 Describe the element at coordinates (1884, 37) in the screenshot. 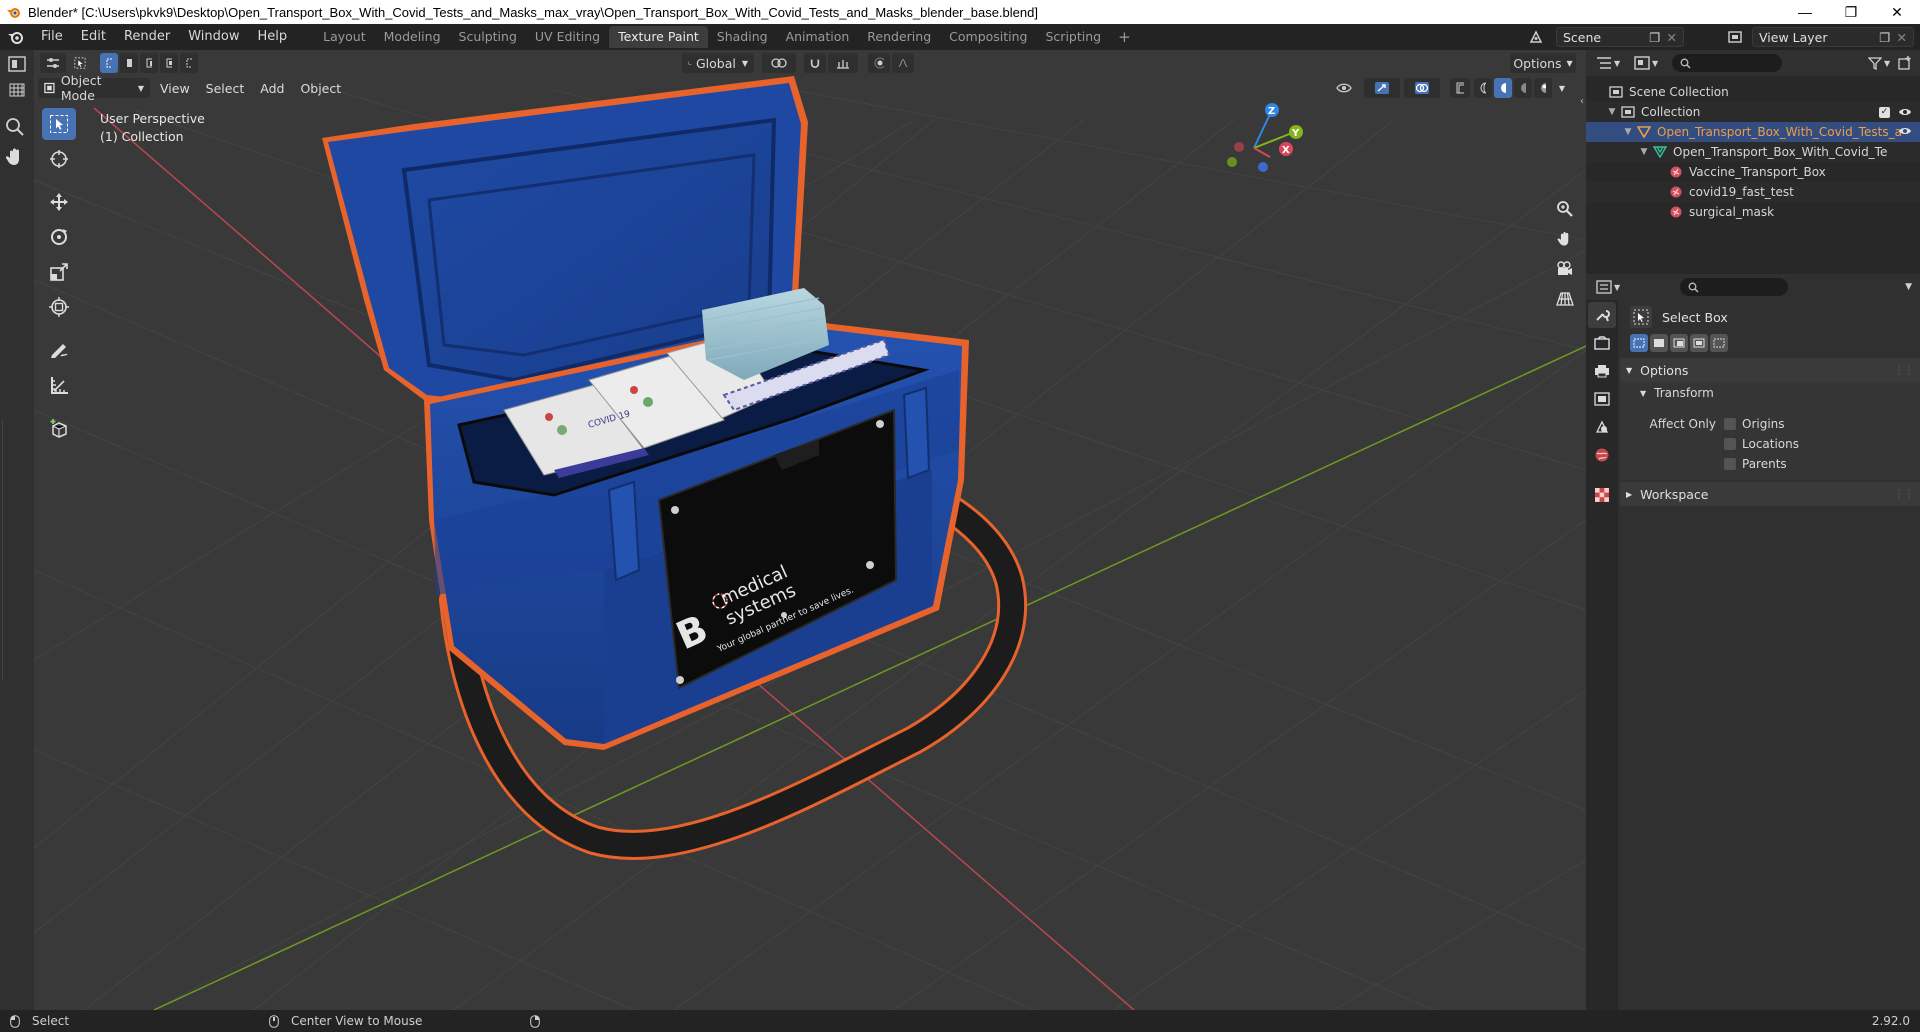

I see `view-layer-new-icon: ❐` at that location.